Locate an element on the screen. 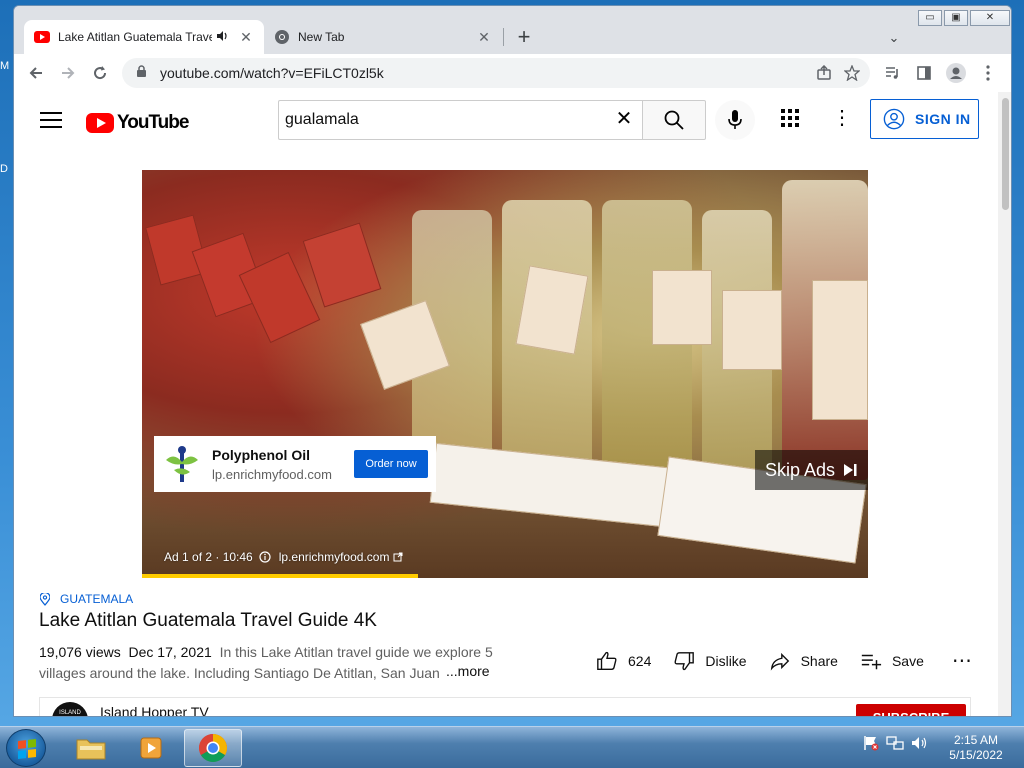 The width and height of the screenshot is (1024, 768). desktop-icon-fragment: D is located at coordinates (4, 169).